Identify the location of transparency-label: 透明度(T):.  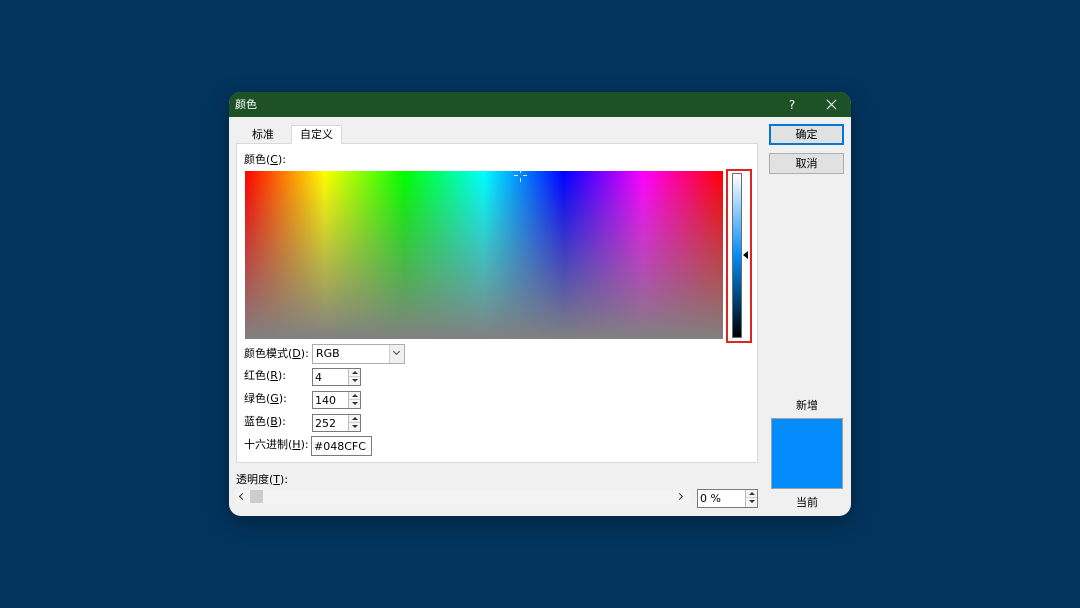
(262, 480).